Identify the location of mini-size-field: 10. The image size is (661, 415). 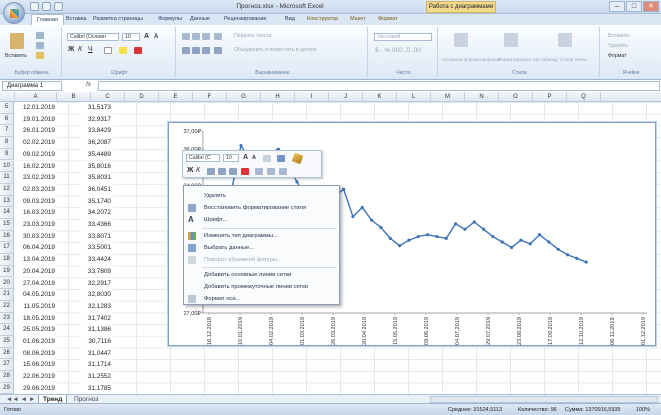
(231, 158).